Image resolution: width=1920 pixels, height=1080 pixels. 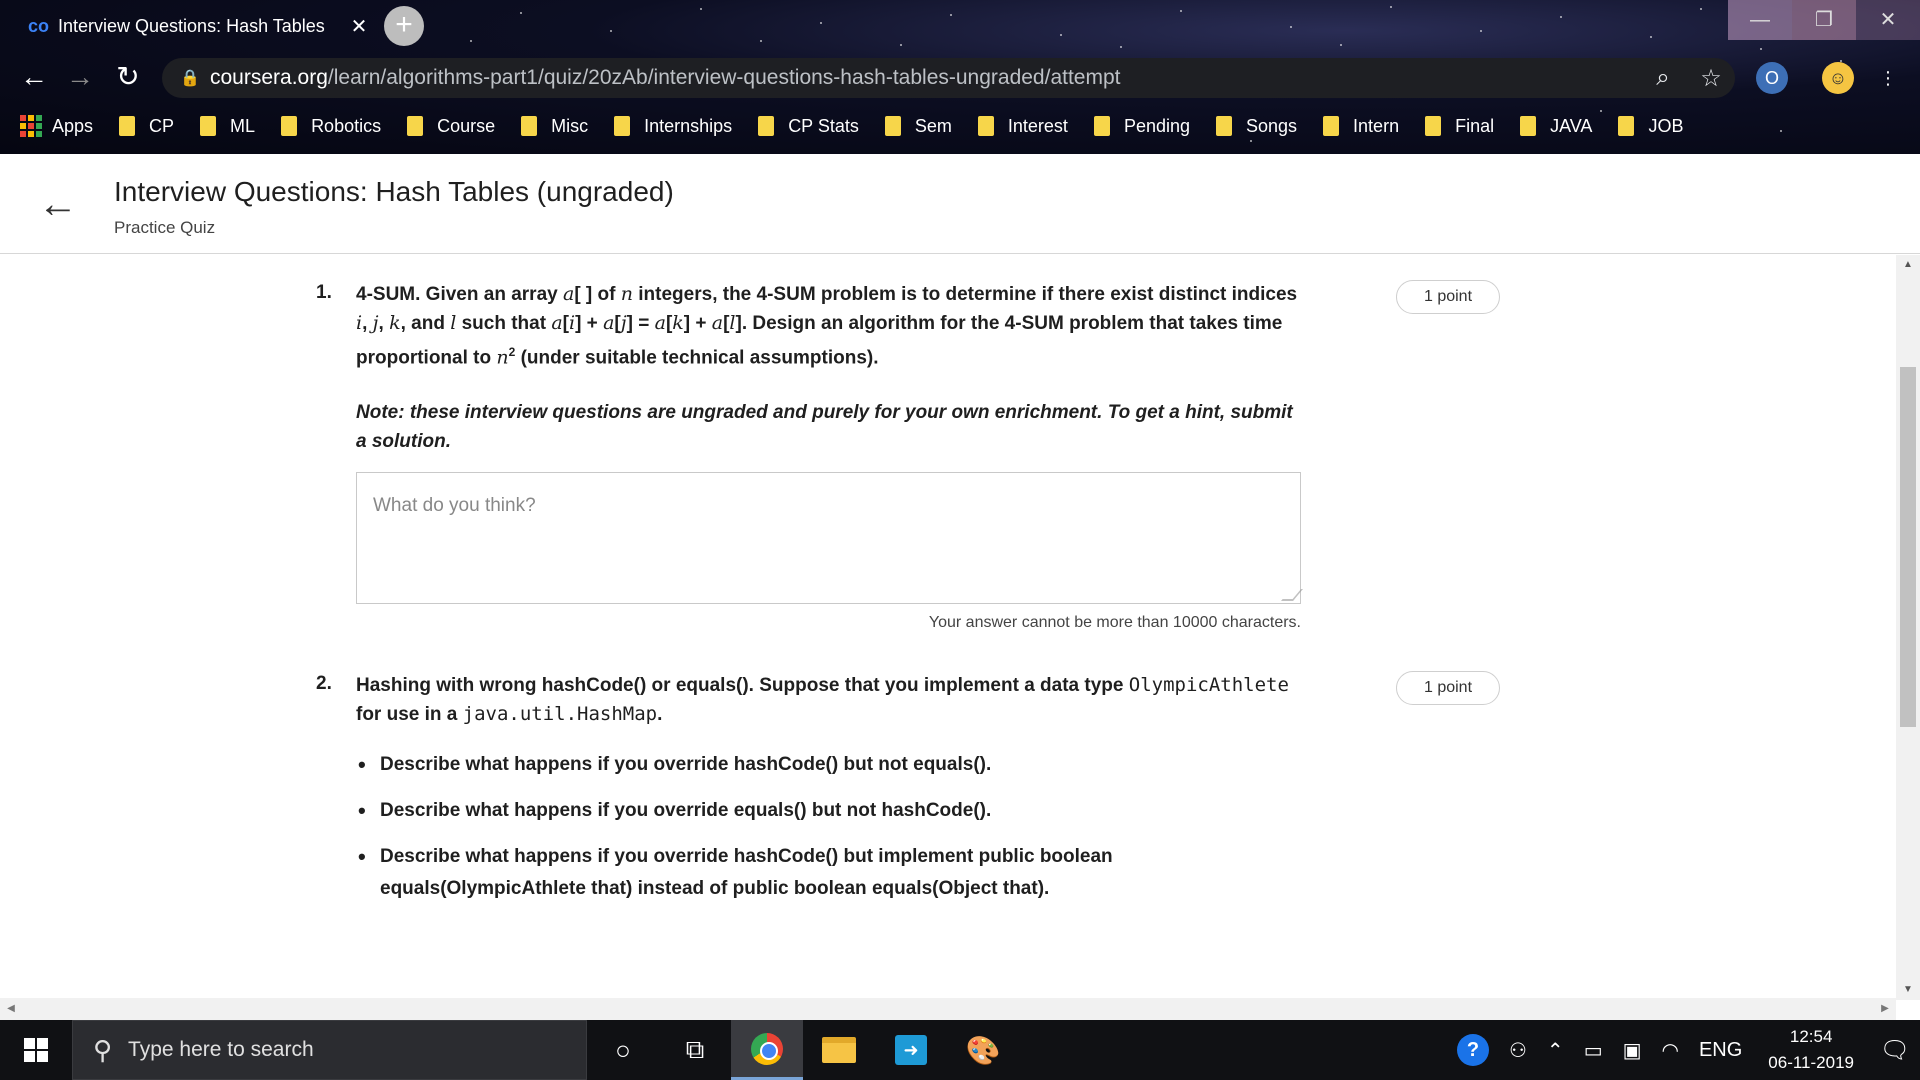 I want to click on start-button, so click(x=36, y=1050).